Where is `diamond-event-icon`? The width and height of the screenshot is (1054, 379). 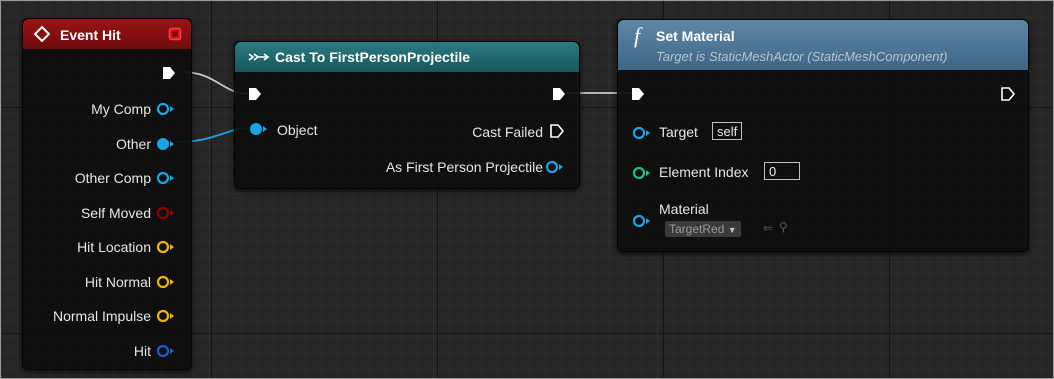
diamond-event-icon is located at coordinates (42, 34).